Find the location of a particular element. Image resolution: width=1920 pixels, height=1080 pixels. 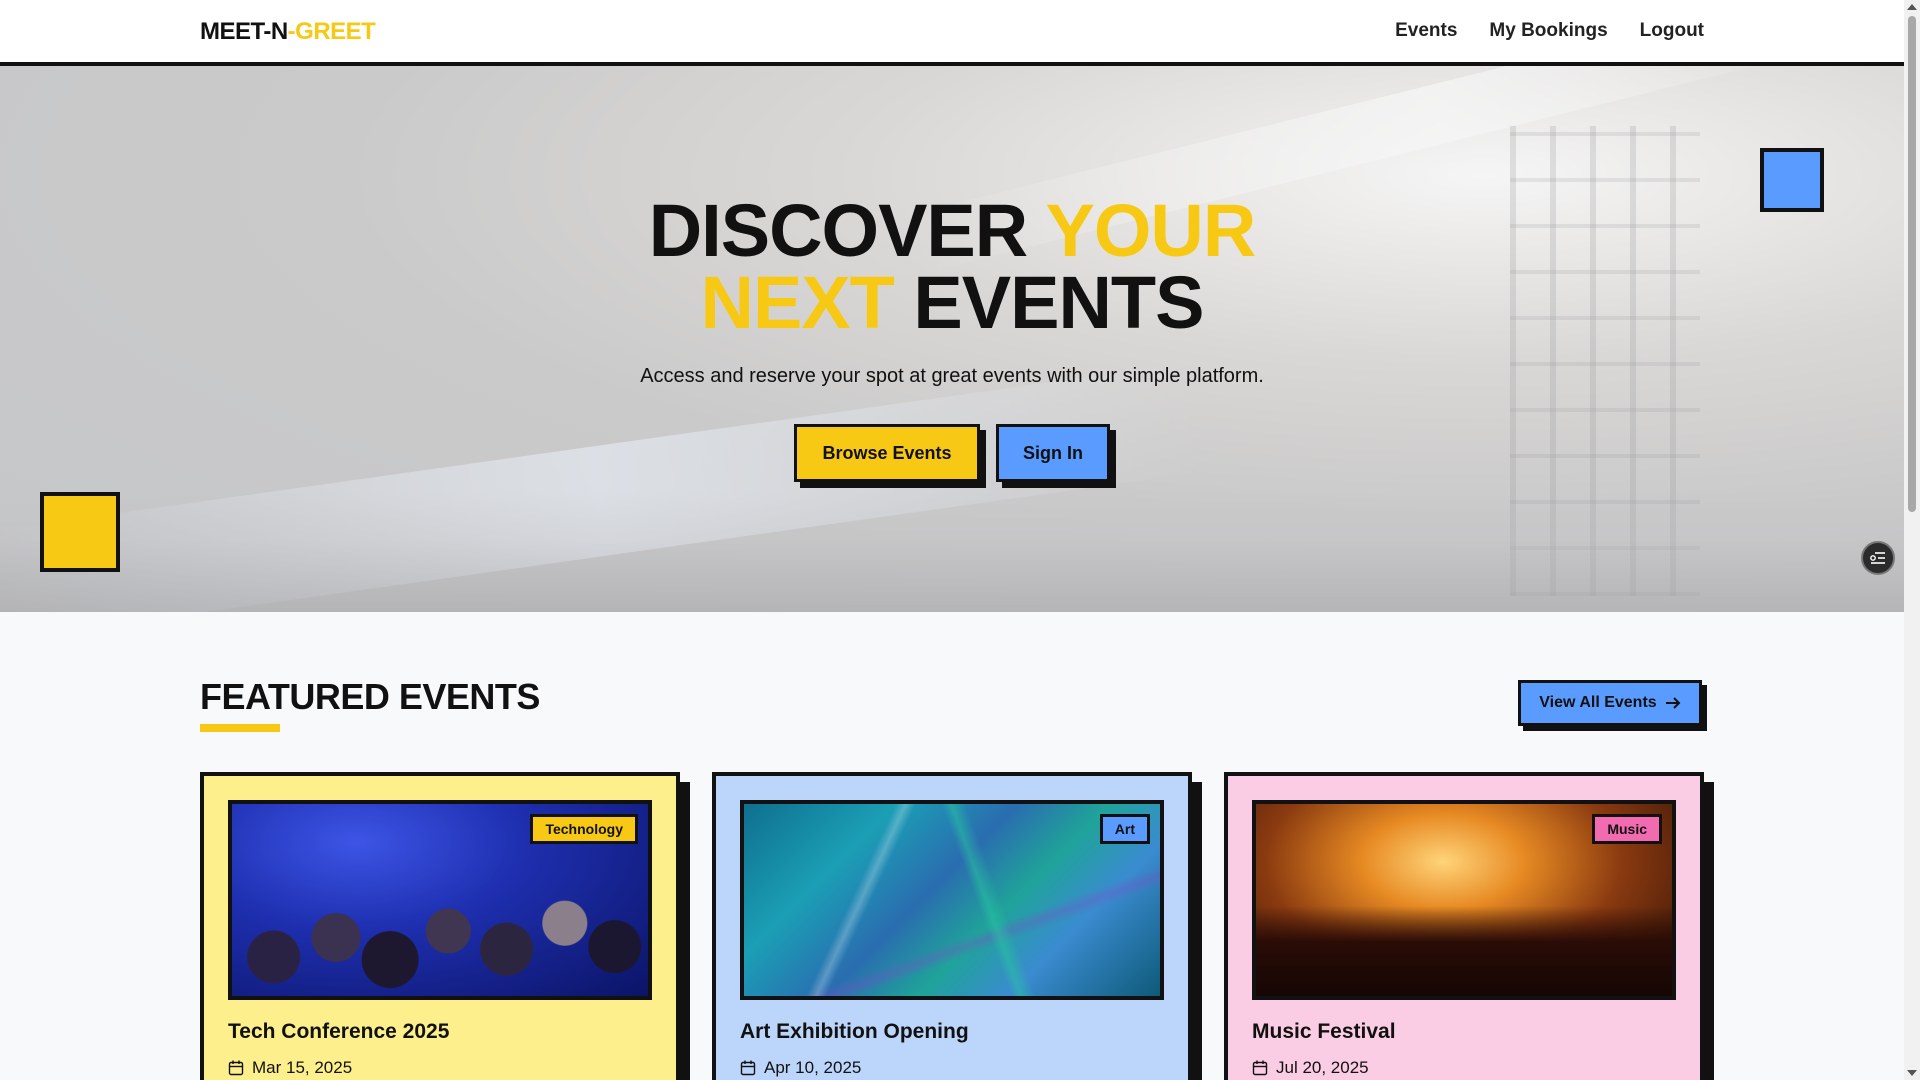

browse-events-button: Browse Events is located at coordinates (887, 453).